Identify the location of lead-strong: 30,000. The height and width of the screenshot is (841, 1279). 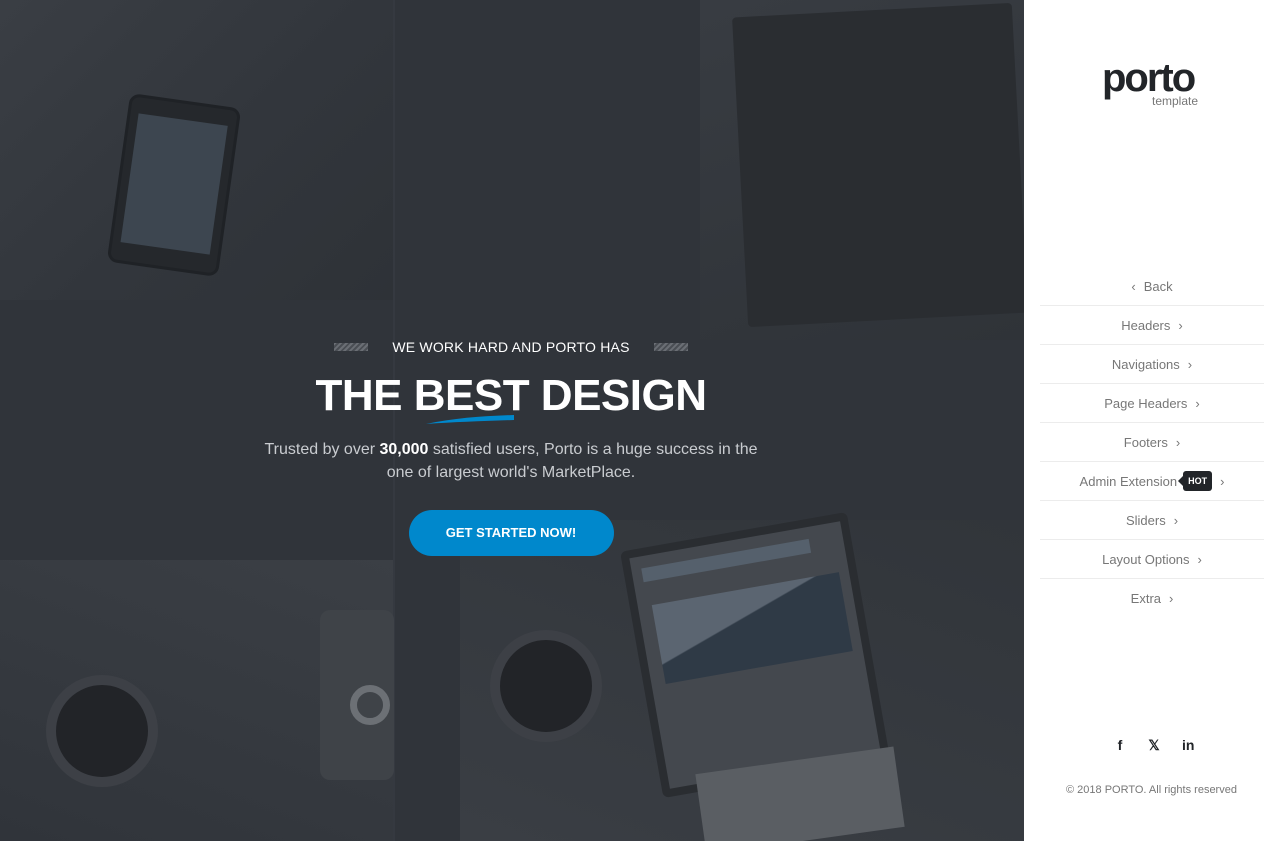
(404, 449).